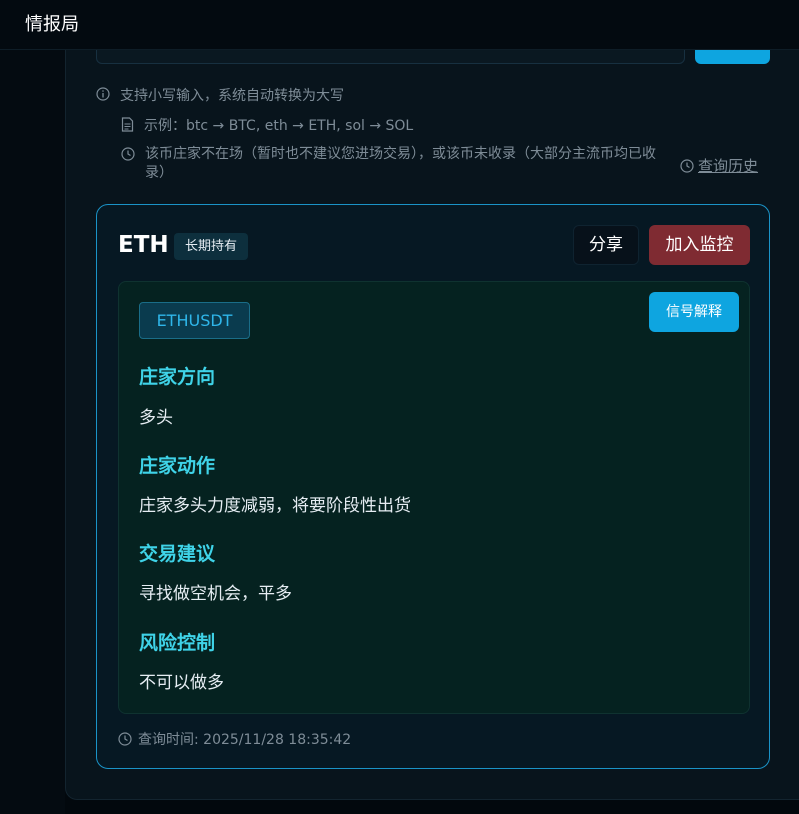 This screenshot has width=799, height=814. What do you see at coordinates (103, 94) in the screenshot?
I see `info-icon` at bounding box center [103, 94].